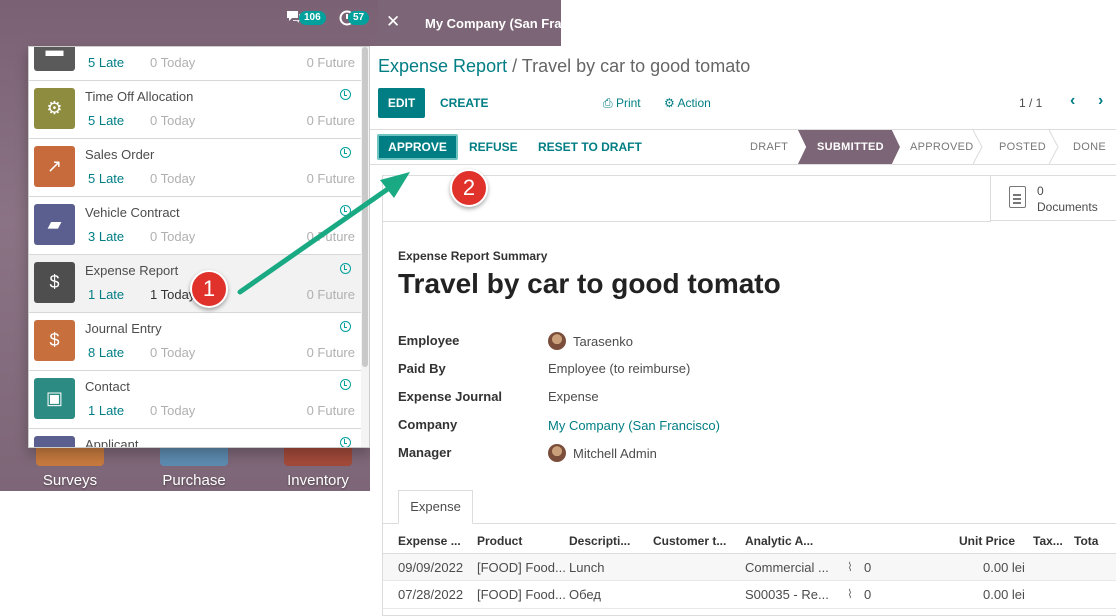 The height and width of the screenshot is (616, 1116). Describe the element at coordinates (359, 18) in the screenshot. I see `activity-badge: 57` at that location.